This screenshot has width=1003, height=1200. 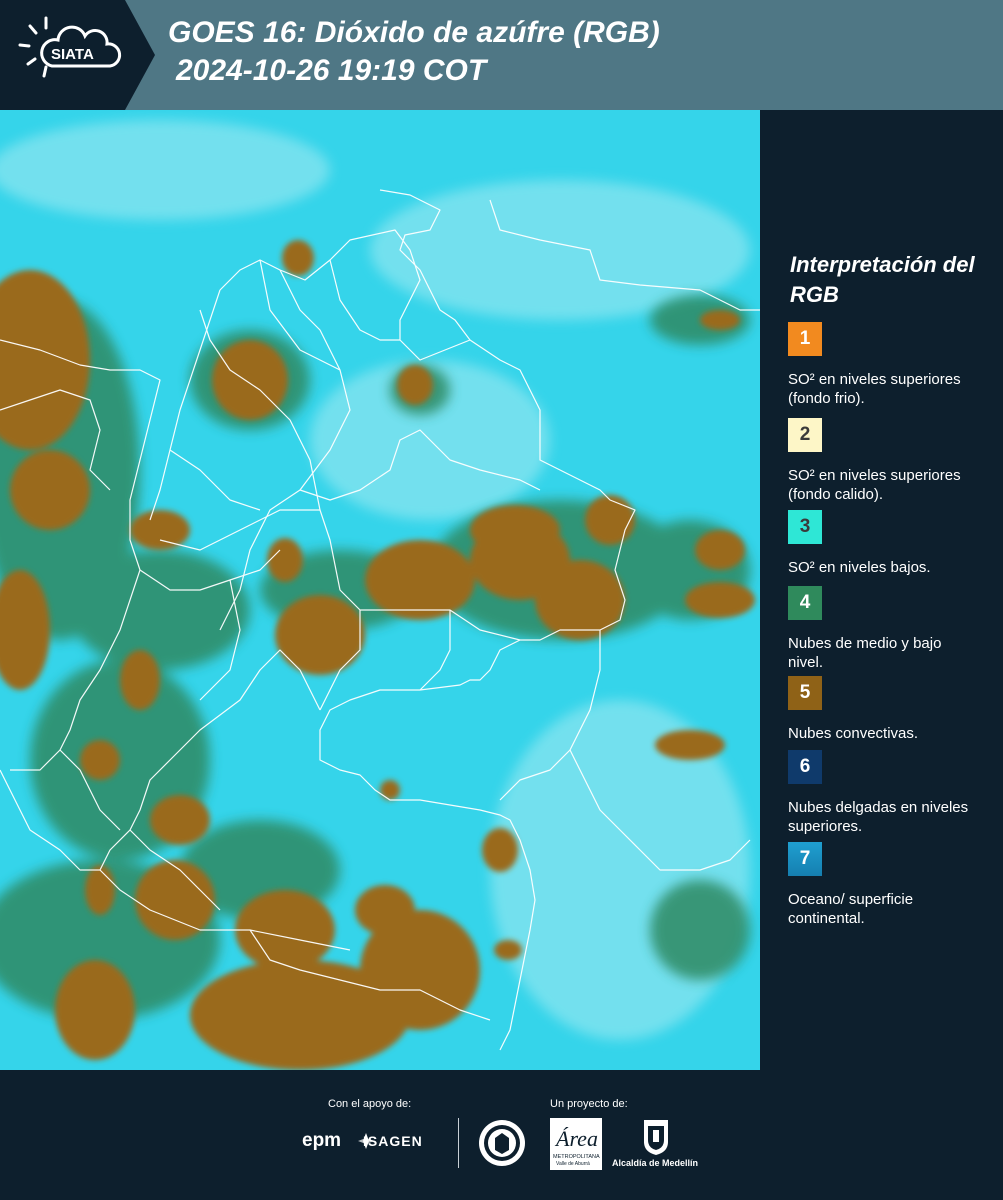 What do you see at coordinates (573, 1164) in the screenshot?
I see `area-line2: Valle de Aburrá` at bounding box center [573, 1164].